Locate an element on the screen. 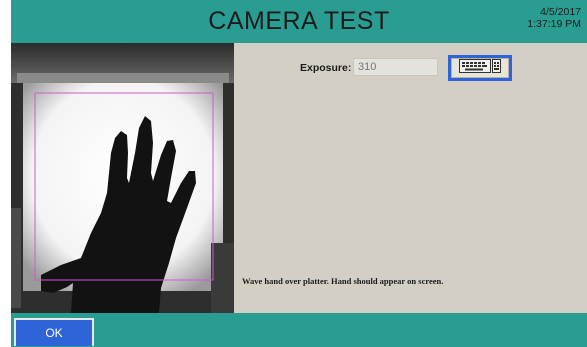 The width and height of the screenshot is (587, 347). page-title: CAMERA TEST is located at coordinates (299, 21).